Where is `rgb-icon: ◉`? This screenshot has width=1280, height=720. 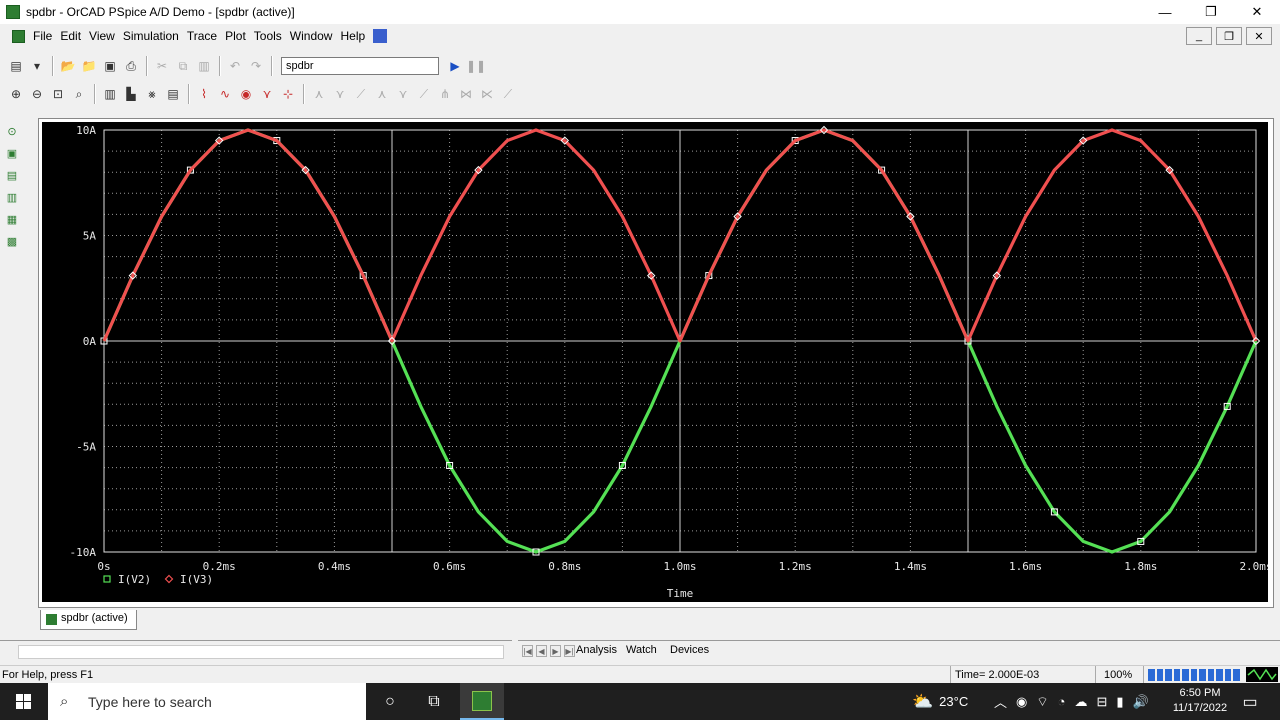 rgb-icon: ◉ is located at coordinates (246, 94).